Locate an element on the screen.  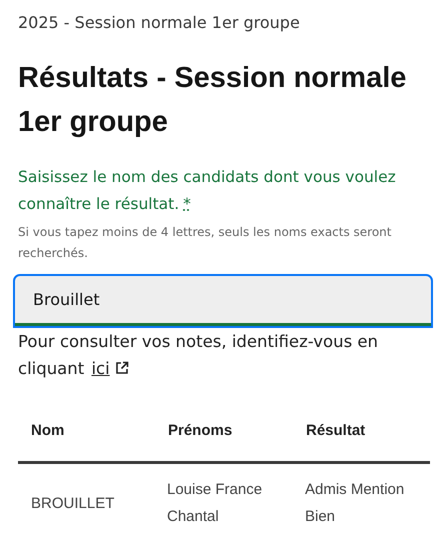
field-hint: Si vous tapez moins de 4 lettres, seuls les noms exacts seront recherchés. is located at coordinates (205, 243).